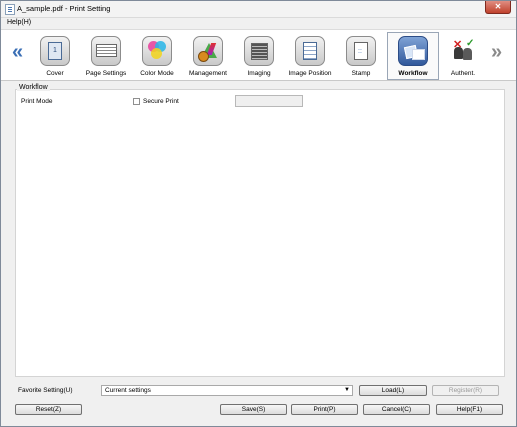 The height and width of the screenshot is (427, 517). I want to click on favorite-setting-value: Current settings, so click(128, 390).